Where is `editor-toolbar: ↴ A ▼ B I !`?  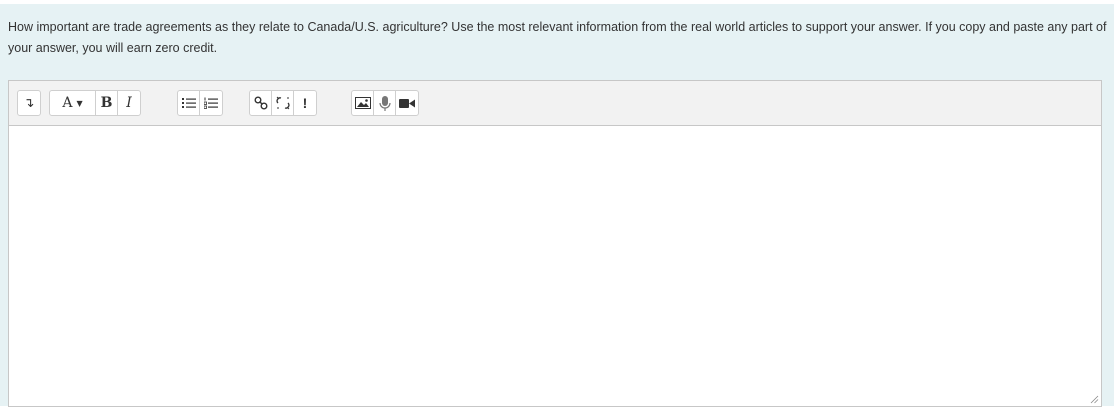
editor-toolbar: ↴ A ▼ B I ! is located at coordinates (555, 103).